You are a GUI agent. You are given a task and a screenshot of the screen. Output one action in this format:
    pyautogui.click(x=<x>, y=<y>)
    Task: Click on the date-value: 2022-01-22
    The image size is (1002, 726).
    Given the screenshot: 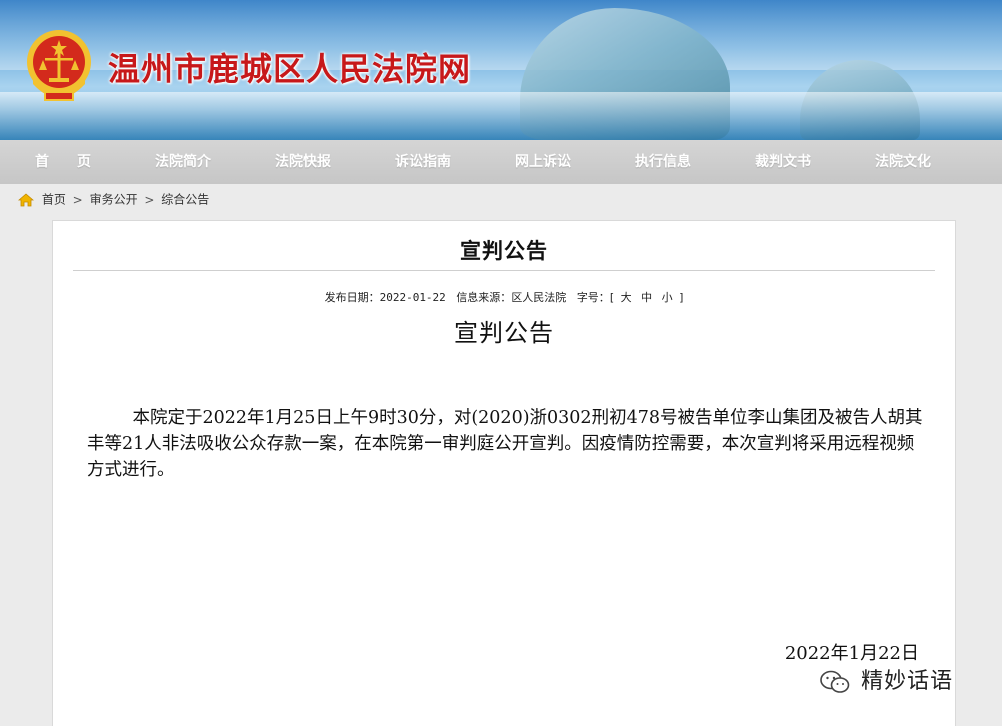 What is the action you would take?
    pyautogui.click(x=412, y=297)
    